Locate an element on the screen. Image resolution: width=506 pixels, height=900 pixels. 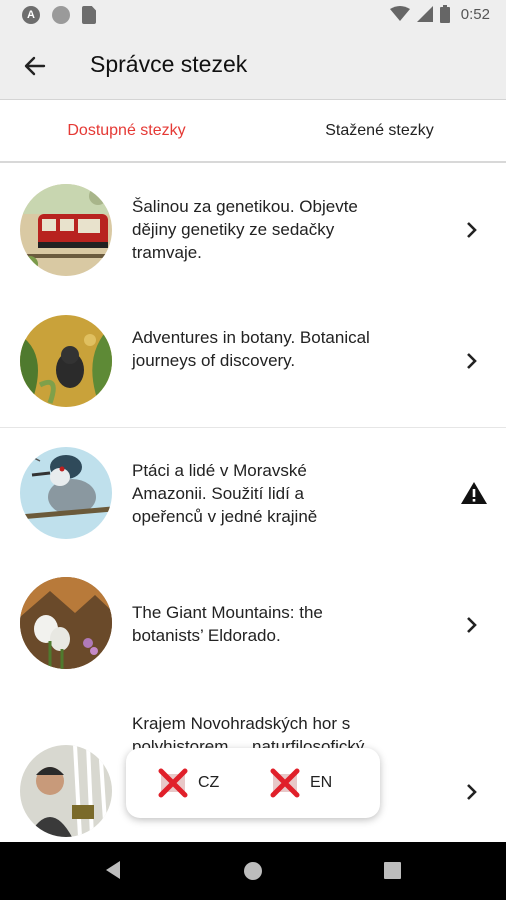
battery-icon is located at coordinates (444, 14).